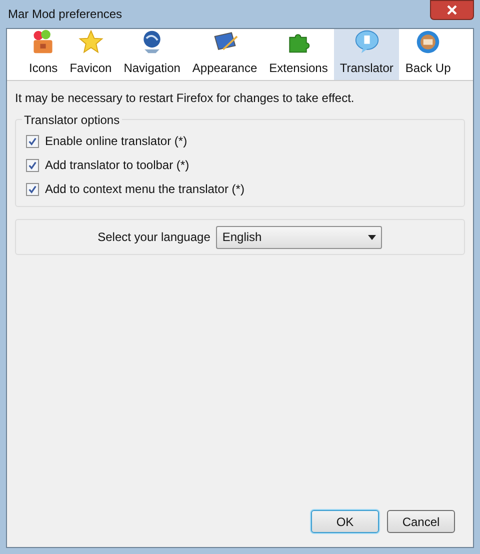 The image size is (480, 554). I want to click on dialog-button: OK, so click(345, 521).